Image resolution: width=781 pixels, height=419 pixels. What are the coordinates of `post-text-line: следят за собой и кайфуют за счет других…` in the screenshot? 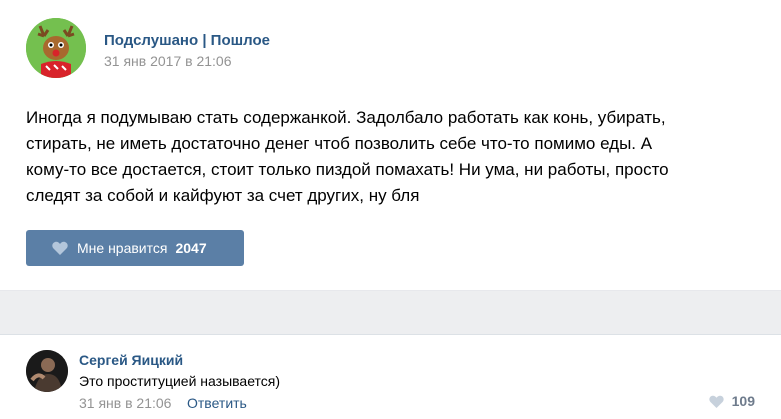 It's located at (223, 195).